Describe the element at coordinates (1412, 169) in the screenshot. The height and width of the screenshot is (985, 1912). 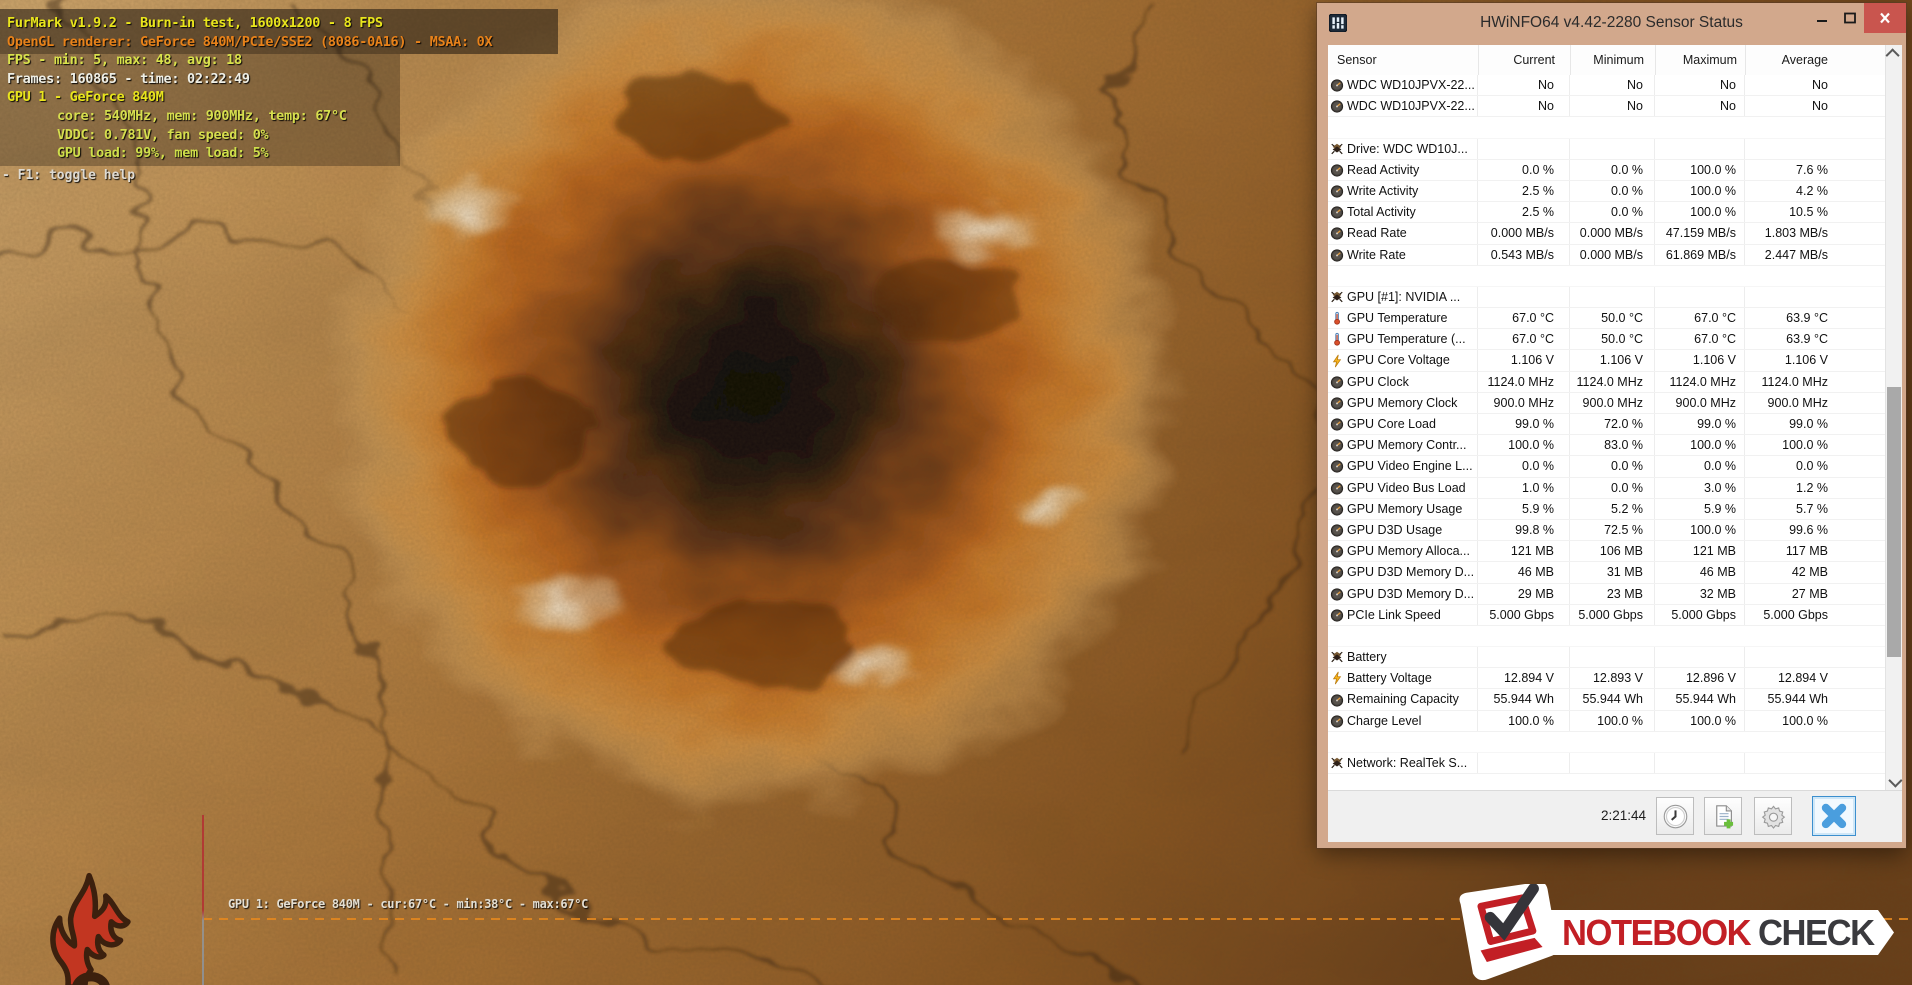
I see `sensor-label: Read Activity` at that location.